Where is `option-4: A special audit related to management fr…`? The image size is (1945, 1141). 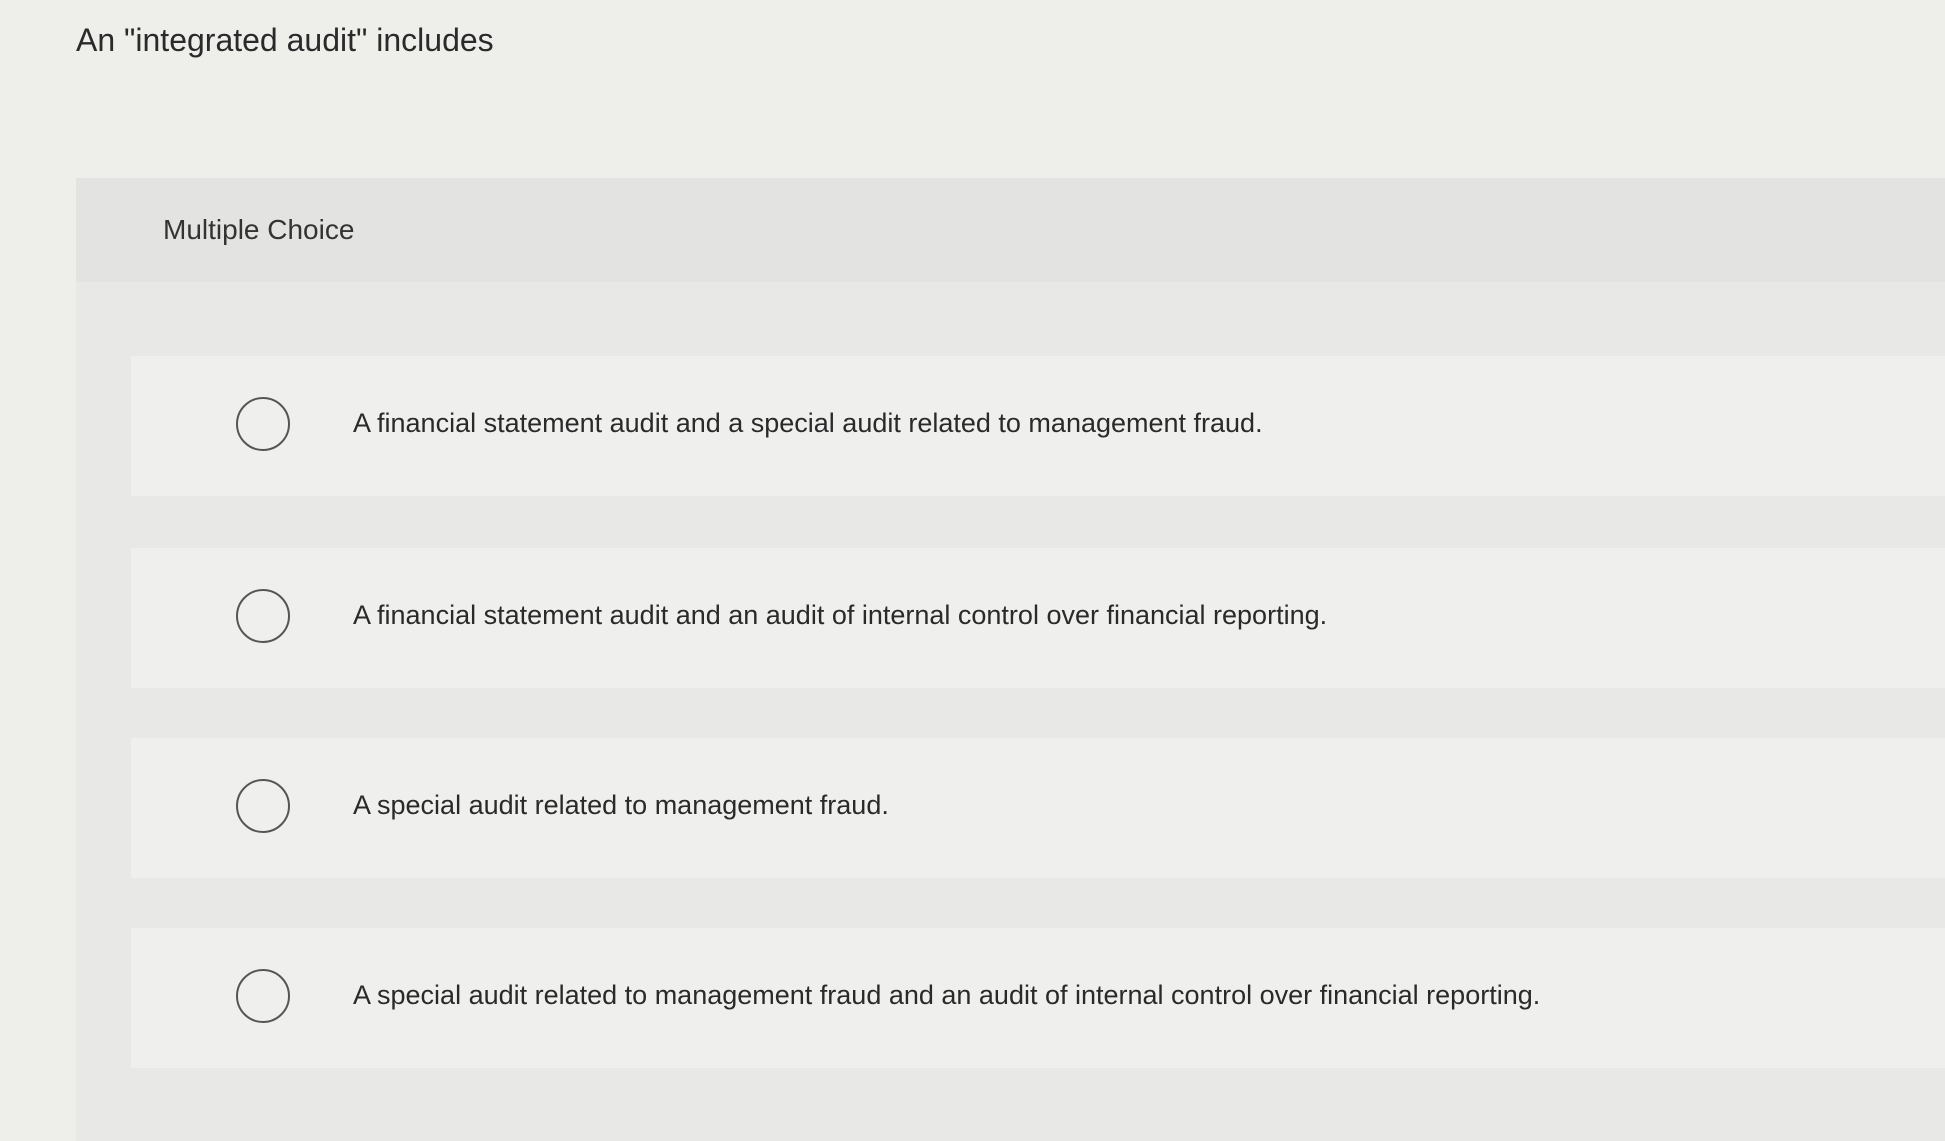 option-4: A special audit related to management fr… is located at coordinates (1038, 998).